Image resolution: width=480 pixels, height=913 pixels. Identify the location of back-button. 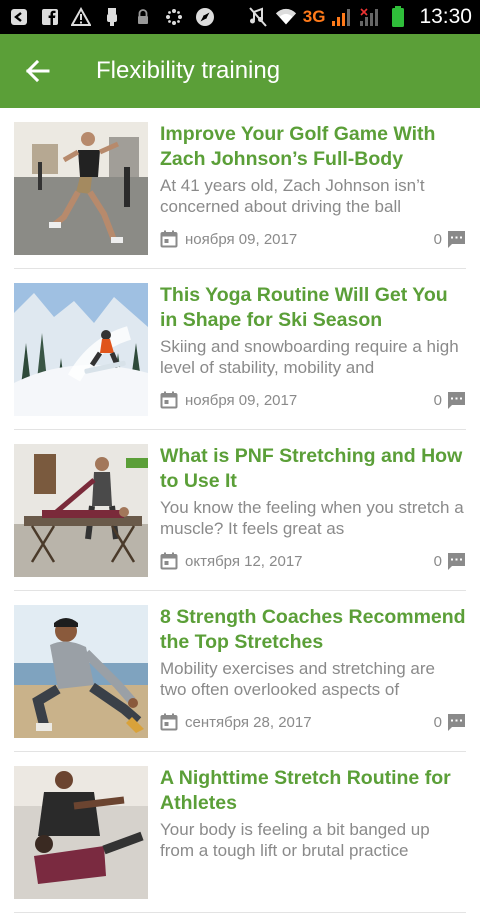
(37, 71).